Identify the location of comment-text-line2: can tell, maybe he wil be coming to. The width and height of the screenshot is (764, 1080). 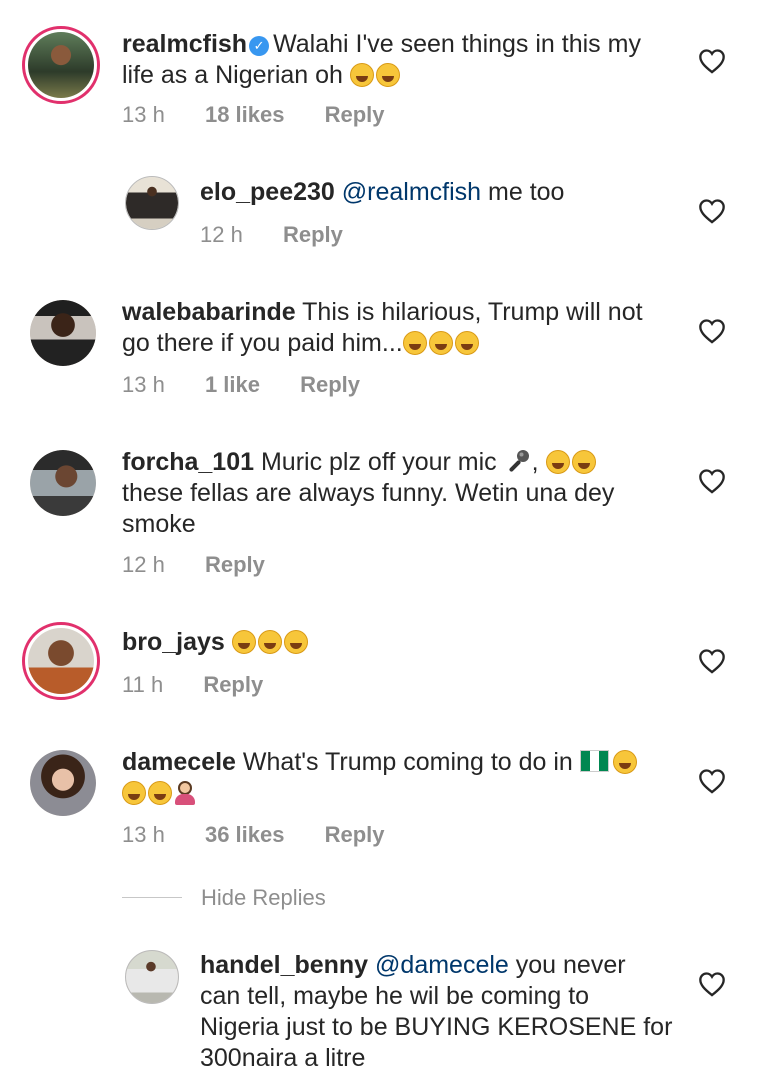
(395, 996).